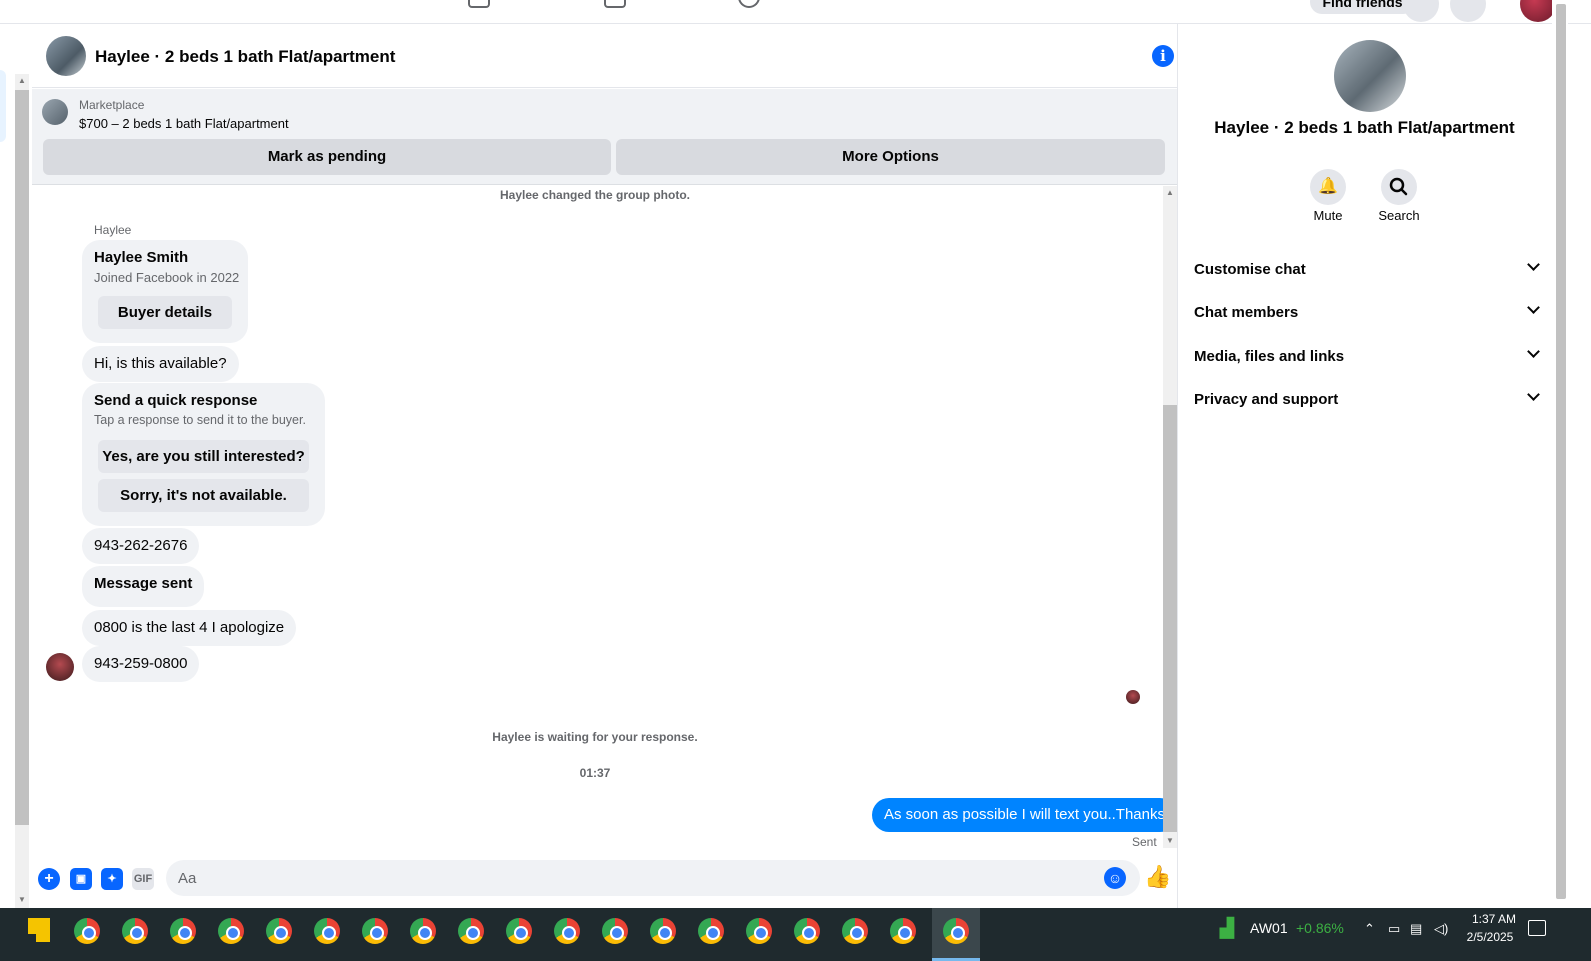 The height and width of the screenshot is (961, 1591). I want to click on section-customise-chat: Customise chat, so click(1369, 271).